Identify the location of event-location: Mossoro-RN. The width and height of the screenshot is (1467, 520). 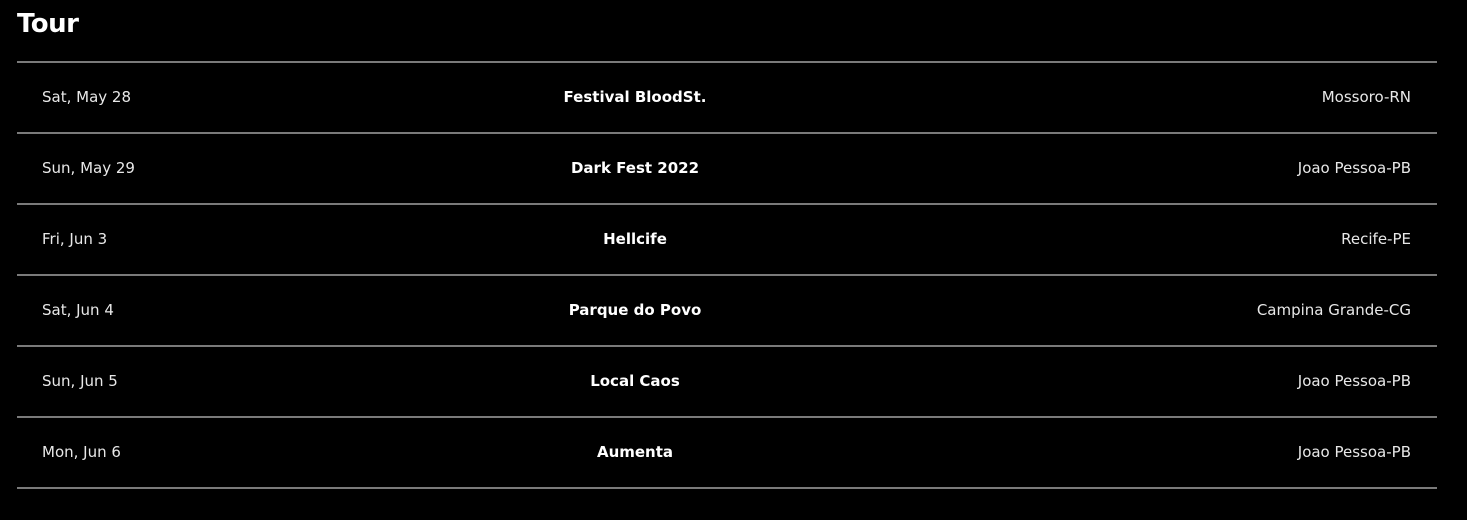
(1366, 97).